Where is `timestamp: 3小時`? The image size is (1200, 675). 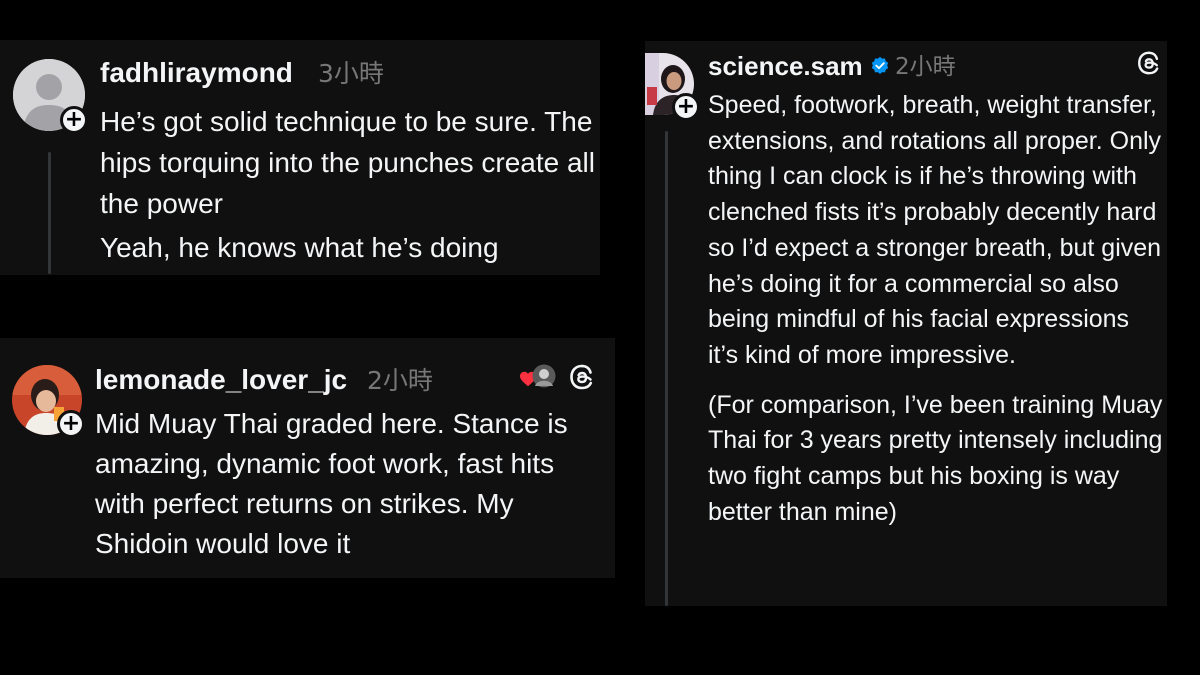
timestamp: 3小時 is located at coordinates (351, 73).